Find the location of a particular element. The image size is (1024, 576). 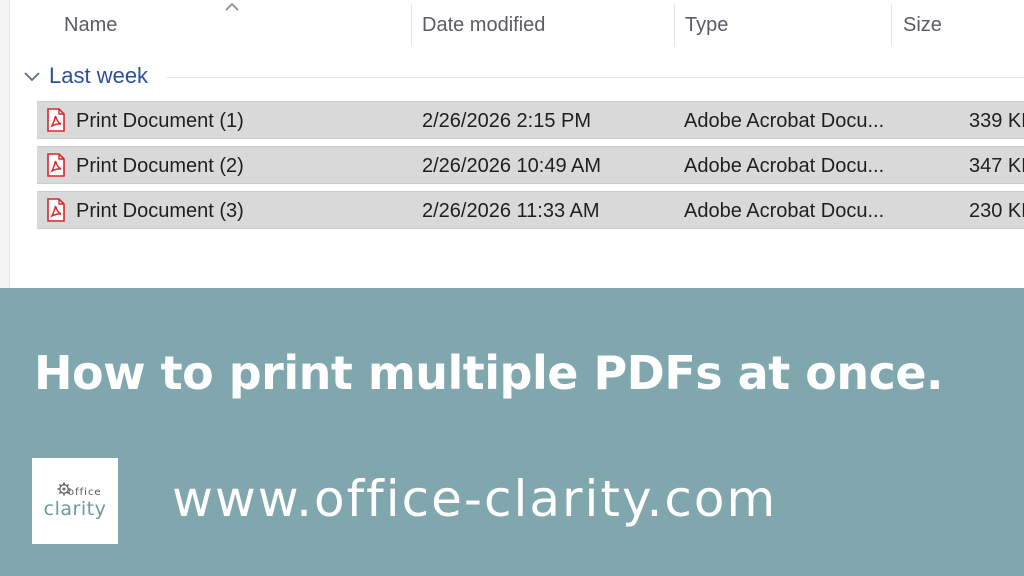

column-header-type-label: Type is located at coordinates (707, 25).